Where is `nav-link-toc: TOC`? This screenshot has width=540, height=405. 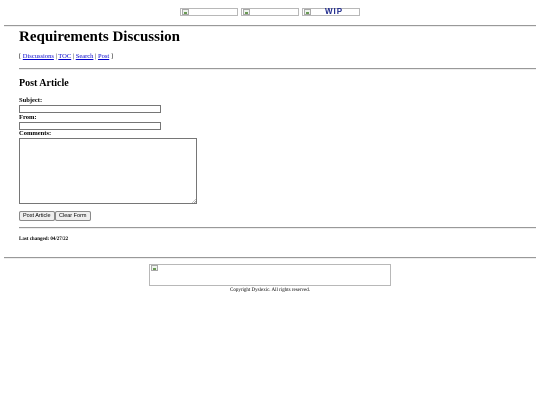 nav-link-toc: TOC is located at coordinates (64, 56).